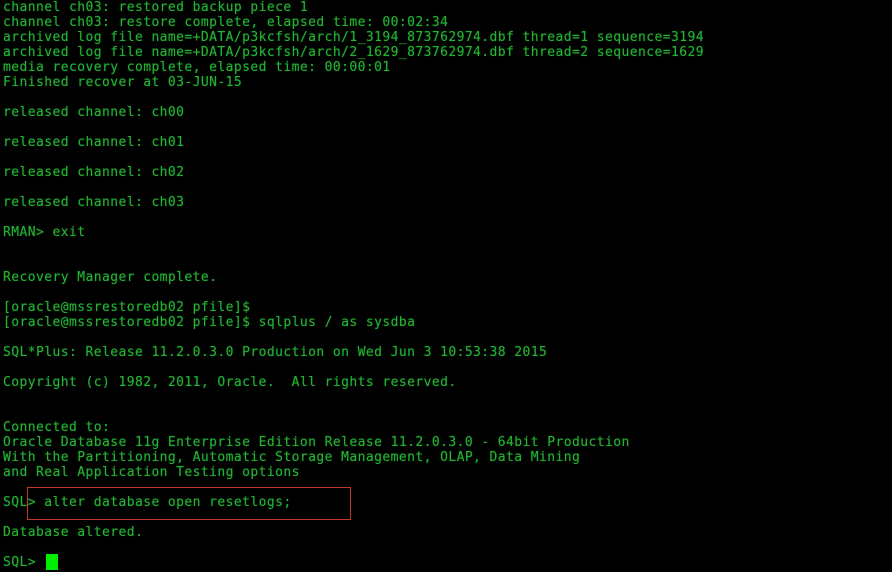 Image resolution: width=892 pixels, height=572 pixels. What do you see at coordinates (94, 112) in the screenshot?
I see `terminal-line: released channel: ch00` at bounding box center [94, 112].